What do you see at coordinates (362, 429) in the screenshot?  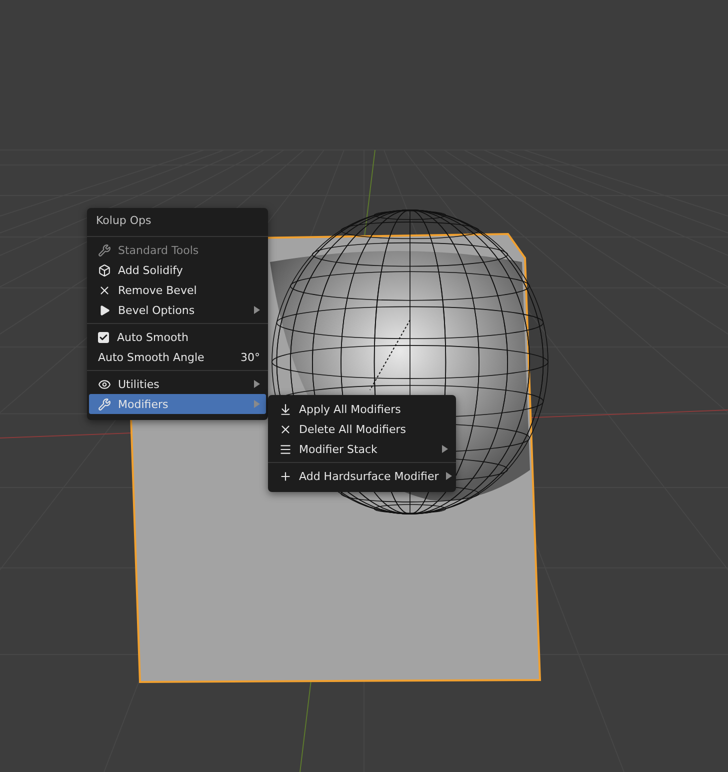 I see `menu-item: Delete All Modifiers` at bounding box center [362, 429].